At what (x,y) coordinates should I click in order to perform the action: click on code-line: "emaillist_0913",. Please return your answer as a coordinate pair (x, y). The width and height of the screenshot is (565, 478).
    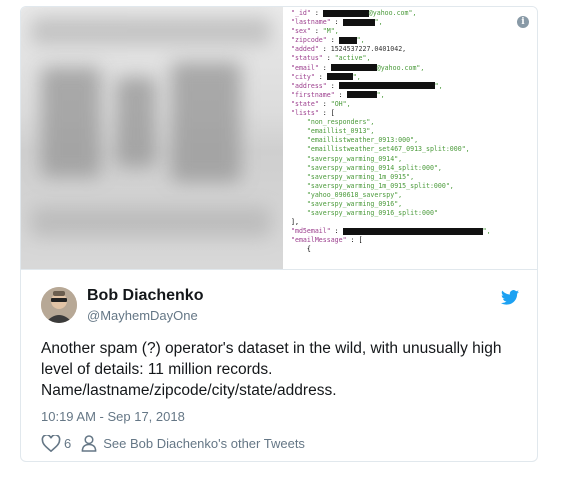
    Looking at the image, I should click on (414, 131).